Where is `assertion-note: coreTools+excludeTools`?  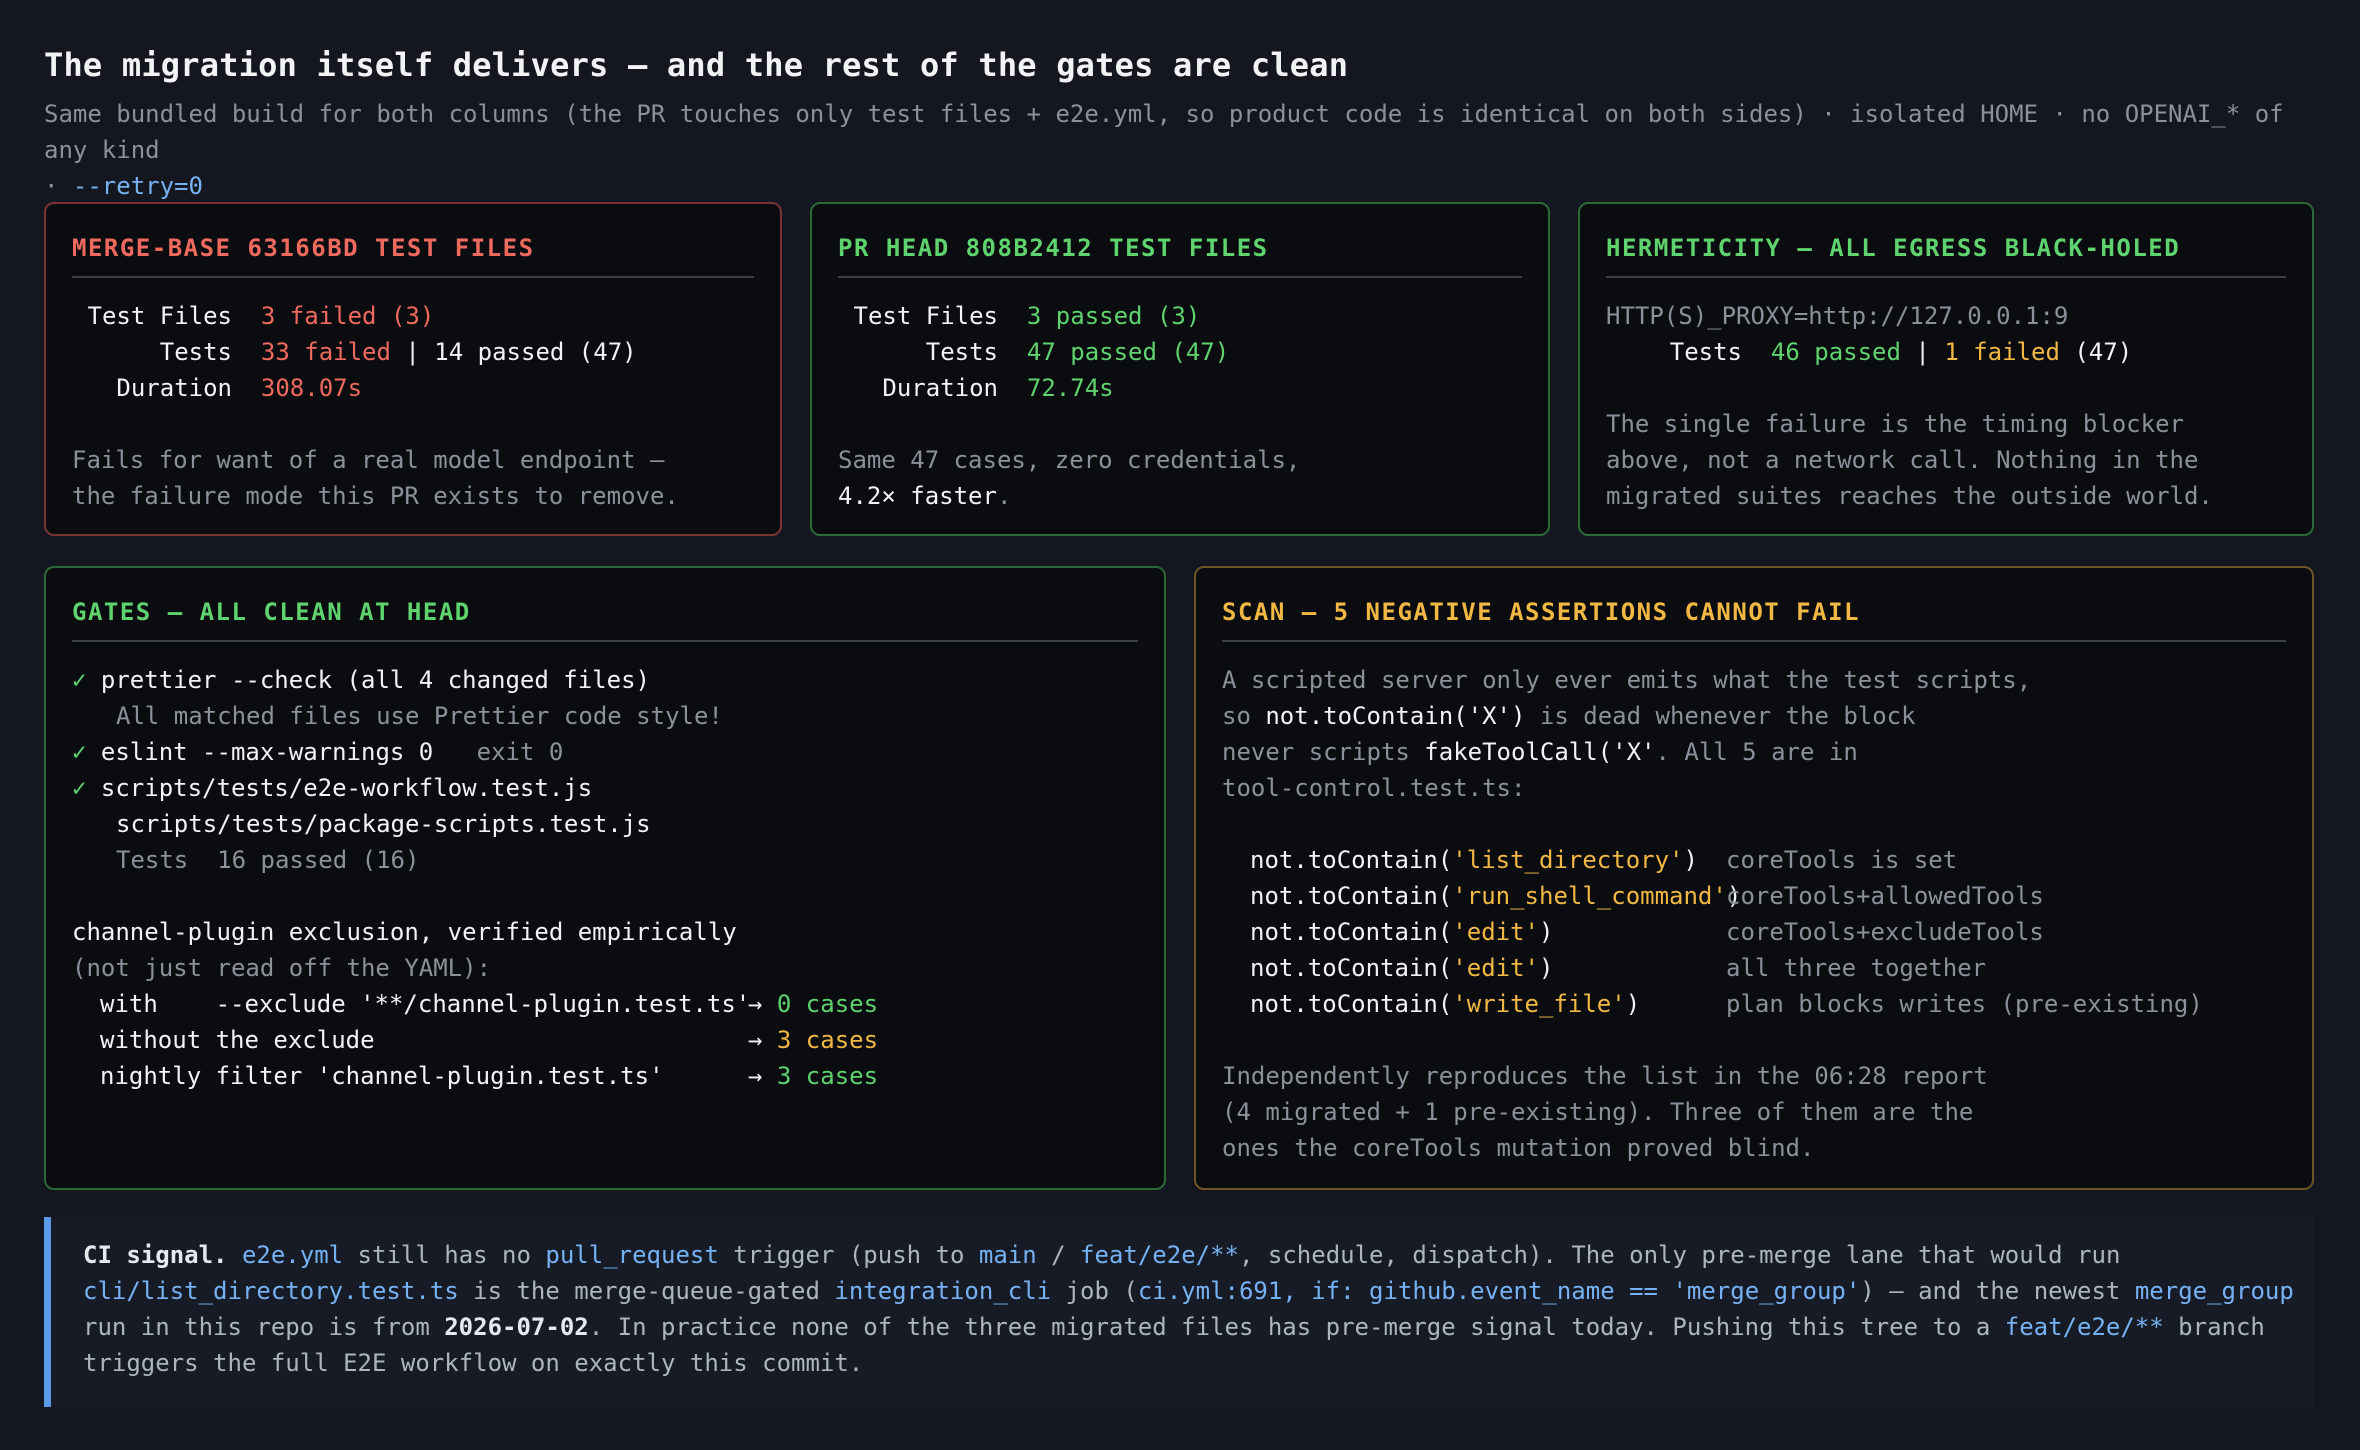
assertion-note: coreTools+excludeTools is located at coordinates (1885, 932).